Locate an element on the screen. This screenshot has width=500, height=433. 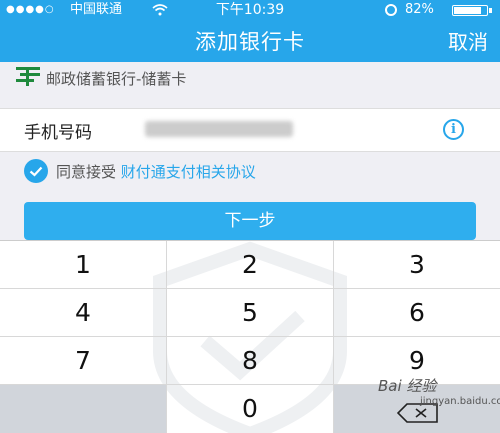
key-8: 8 is located at coordinates (250, 361).